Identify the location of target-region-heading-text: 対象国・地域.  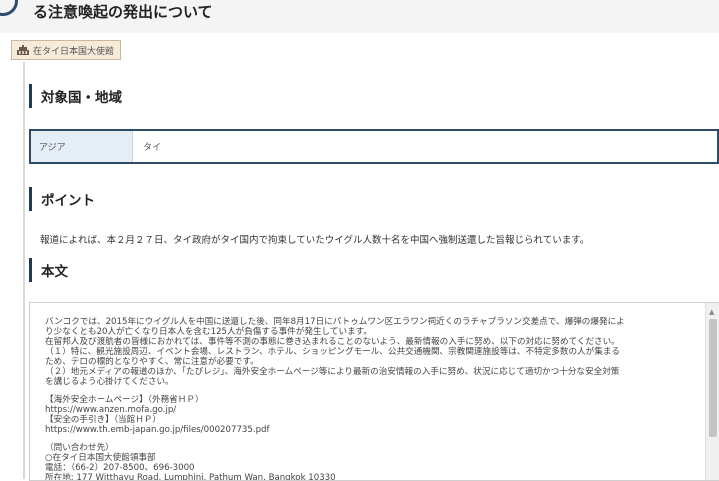
(81, 98).